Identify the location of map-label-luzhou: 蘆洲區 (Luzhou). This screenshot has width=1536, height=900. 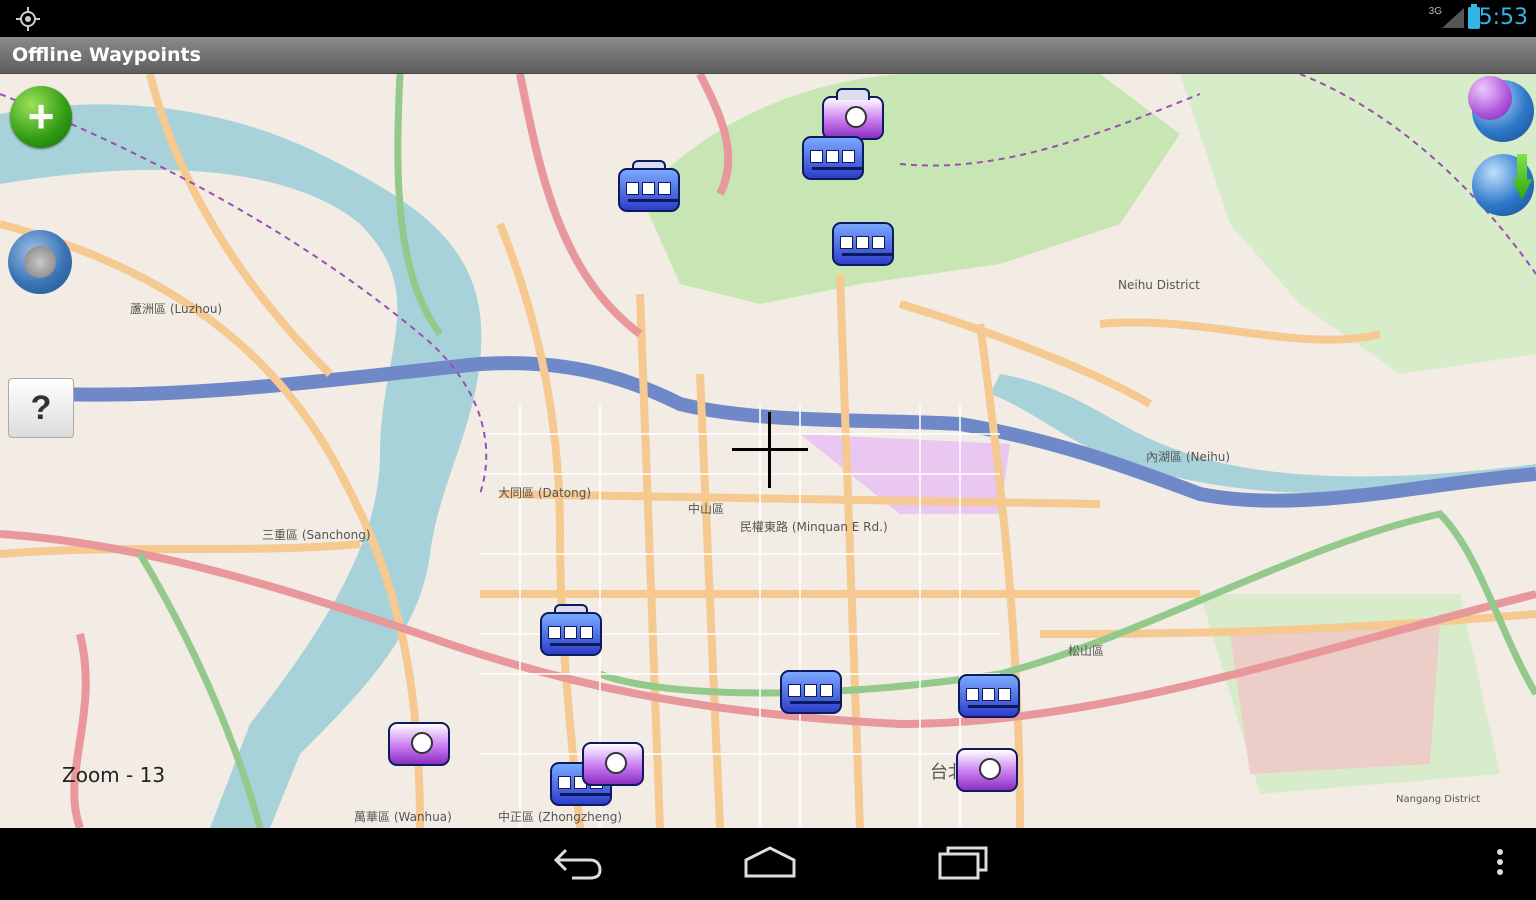
(176, 309).